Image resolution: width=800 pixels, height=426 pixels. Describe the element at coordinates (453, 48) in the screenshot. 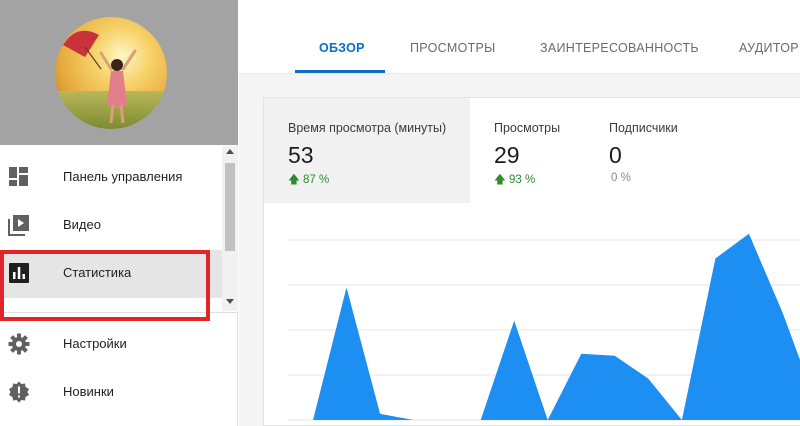

I see `tab-views: ПРОСМОТРЫ` at that location.